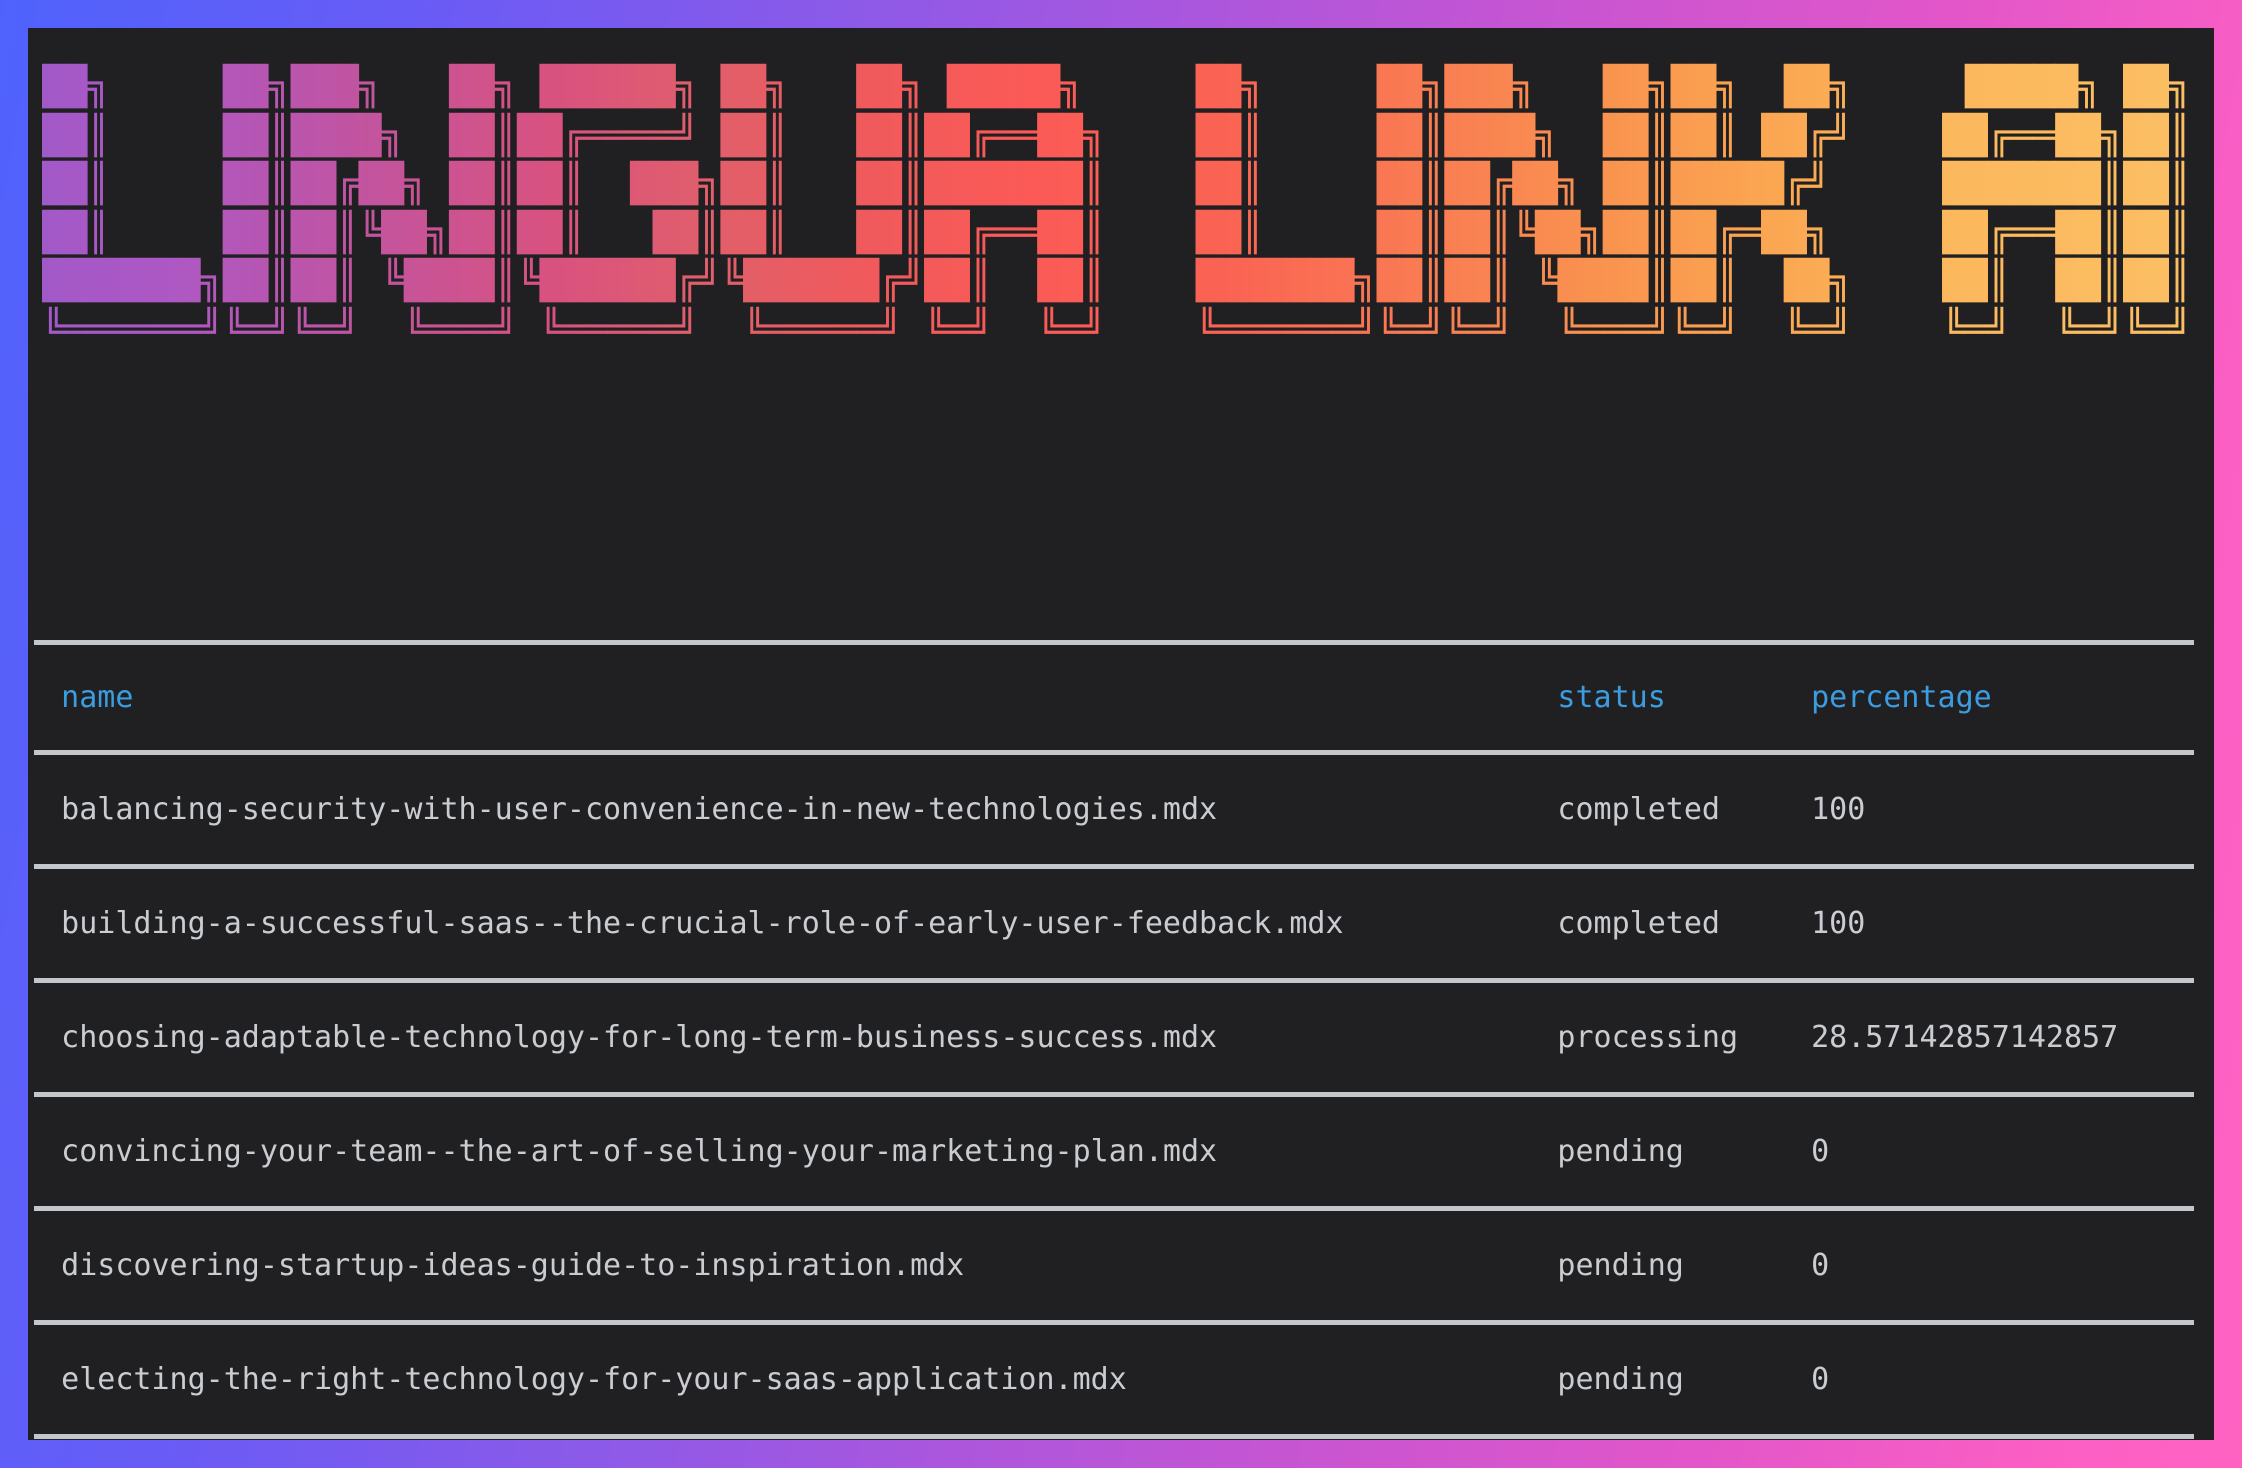 The image size is (2242, 1468). I want to click on column-header-label-percentage: percentage, so click(1901, 697).